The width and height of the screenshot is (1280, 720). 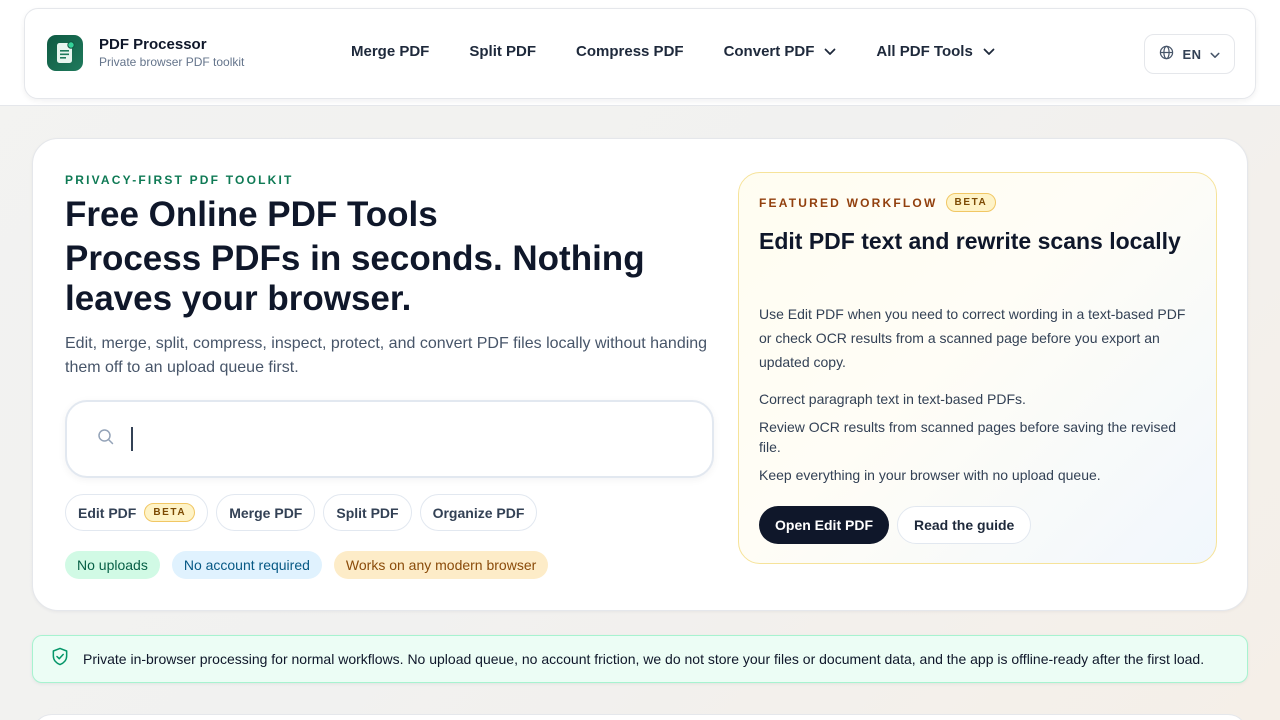 I want to click on chip-label: Organize PDF, so click(x=478, y=512).